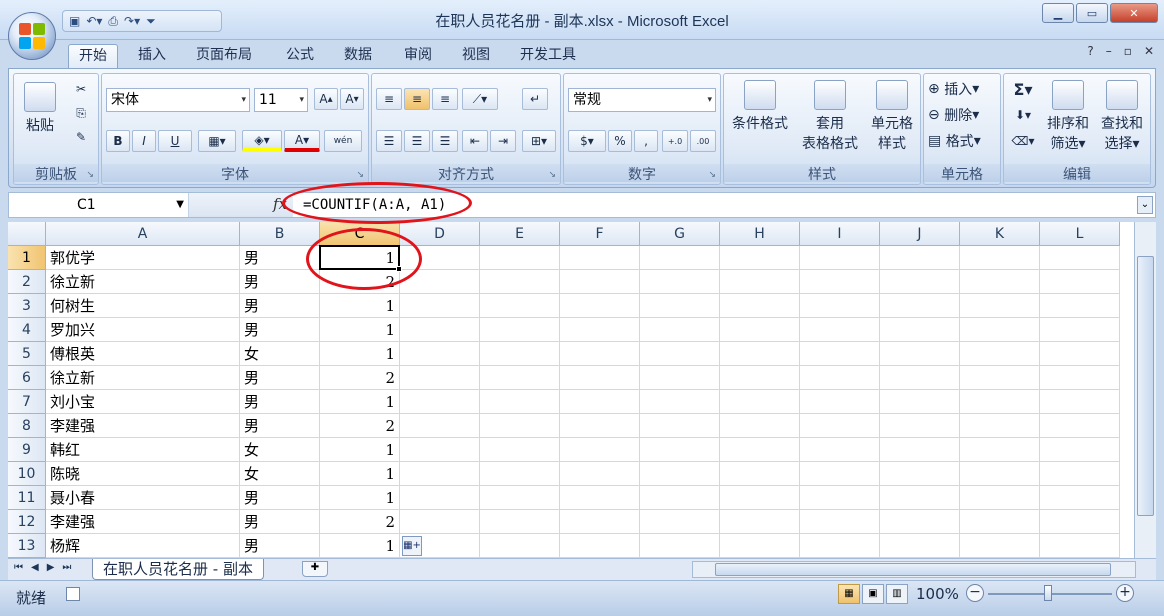  Describe the element at coordinates (27, 282) in the screenshot. I see `row-header: 2` at that location.